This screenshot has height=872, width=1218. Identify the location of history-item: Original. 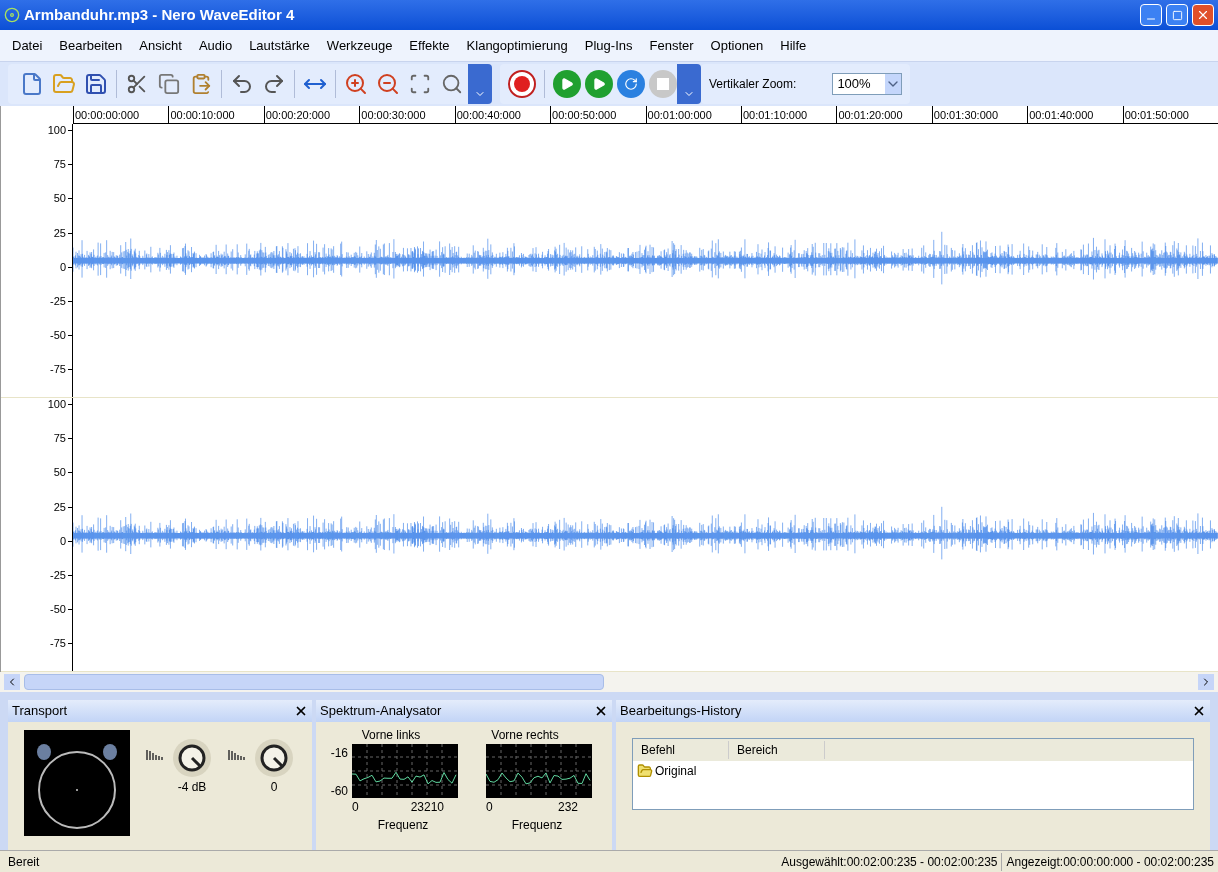
(676, 771).